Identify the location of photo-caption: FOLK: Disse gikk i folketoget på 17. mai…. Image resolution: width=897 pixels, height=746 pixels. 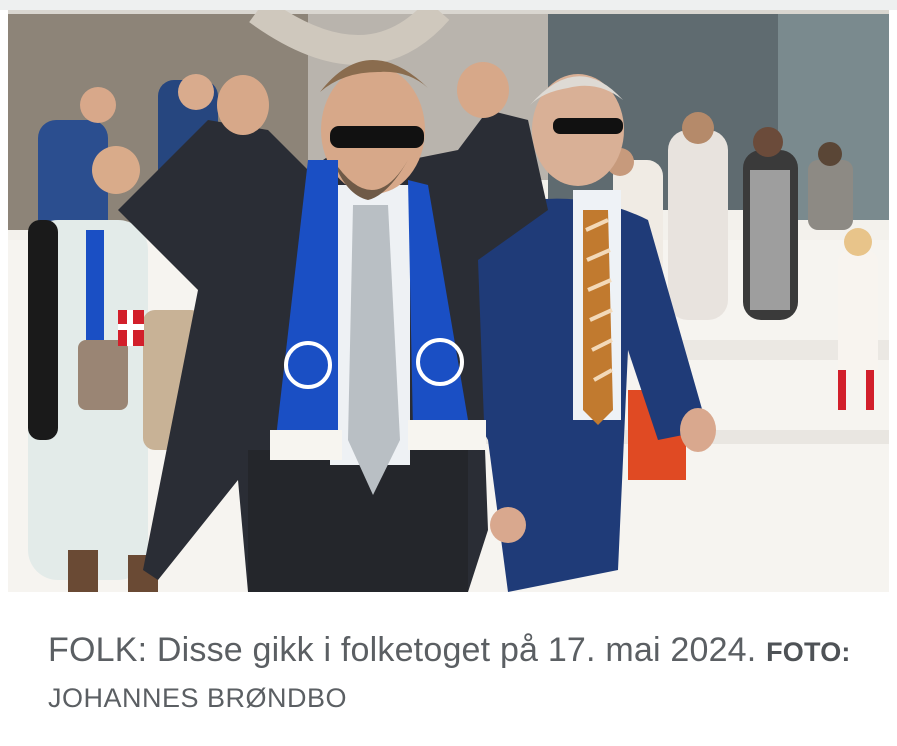
(458, 674).